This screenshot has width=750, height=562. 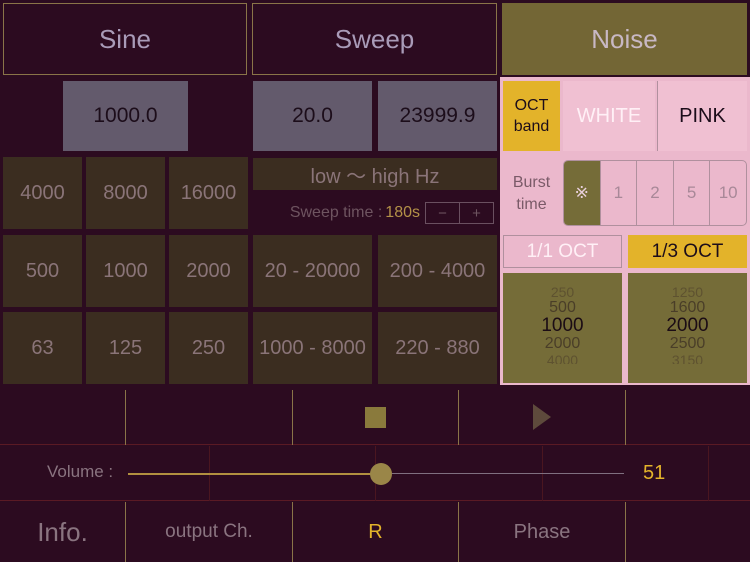 I want to click on pink-noise-label: PINK, so click(x=702, y=115).